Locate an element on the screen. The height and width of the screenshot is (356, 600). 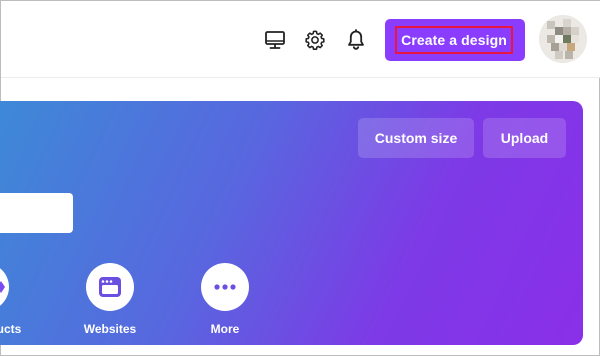
category-label: Websites is located at coordinates (110, 329).